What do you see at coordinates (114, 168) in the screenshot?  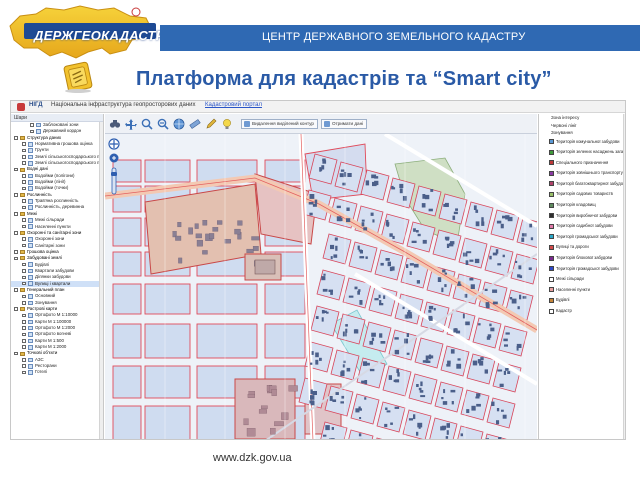 I see `map-zoom-control` at bounding box center [114, 168].